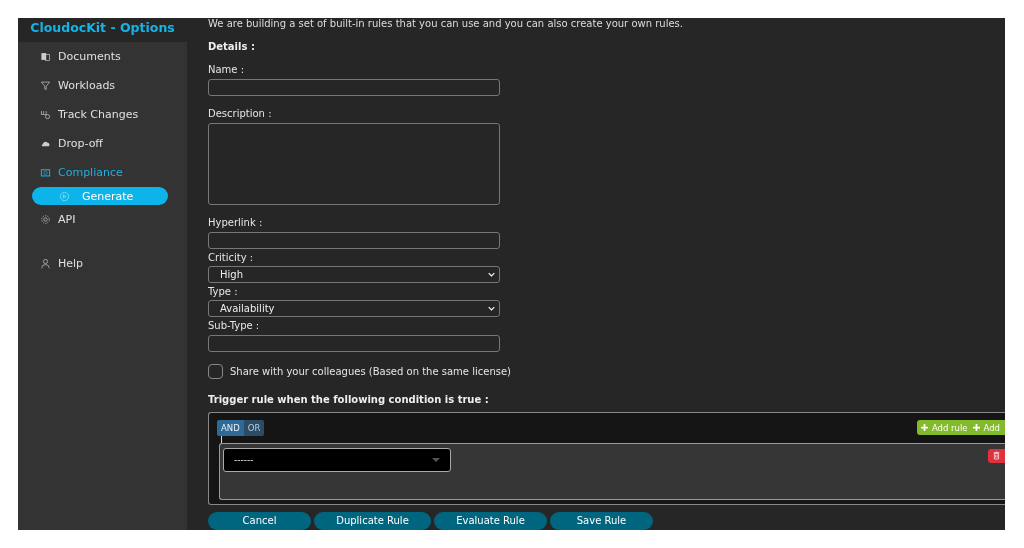  I want to click on app-title: CloudocKit - Options, so click(102, 27).